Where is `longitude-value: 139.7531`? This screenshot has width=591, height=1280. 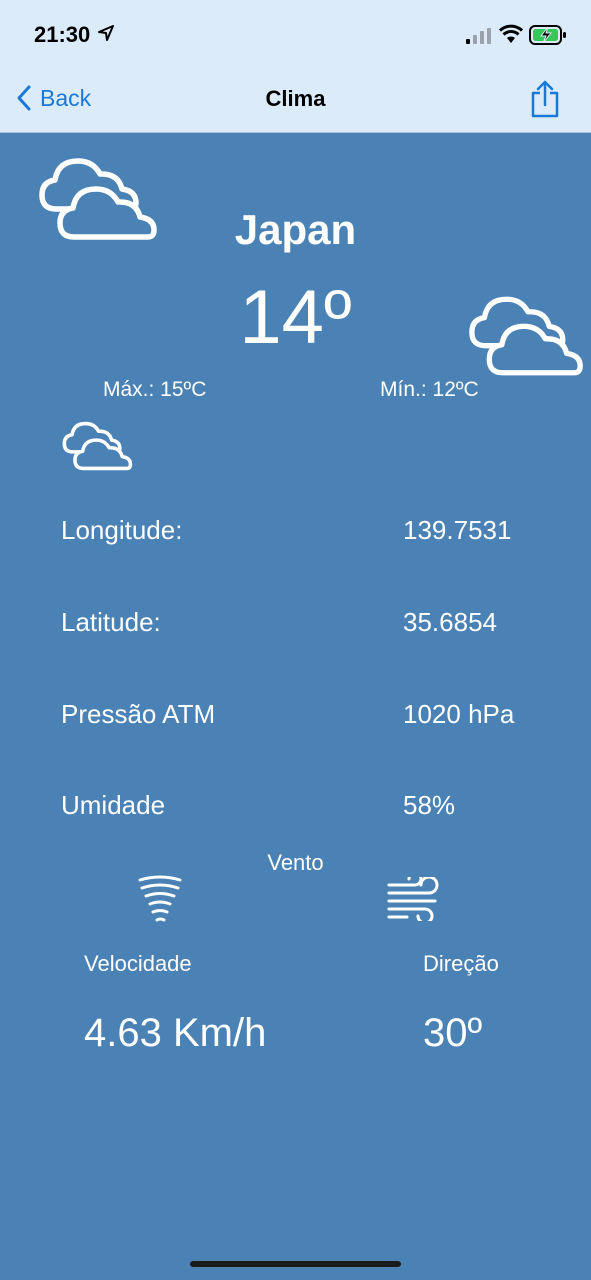
longitude-value: 139.7531 is located at coordinates (457, 530).